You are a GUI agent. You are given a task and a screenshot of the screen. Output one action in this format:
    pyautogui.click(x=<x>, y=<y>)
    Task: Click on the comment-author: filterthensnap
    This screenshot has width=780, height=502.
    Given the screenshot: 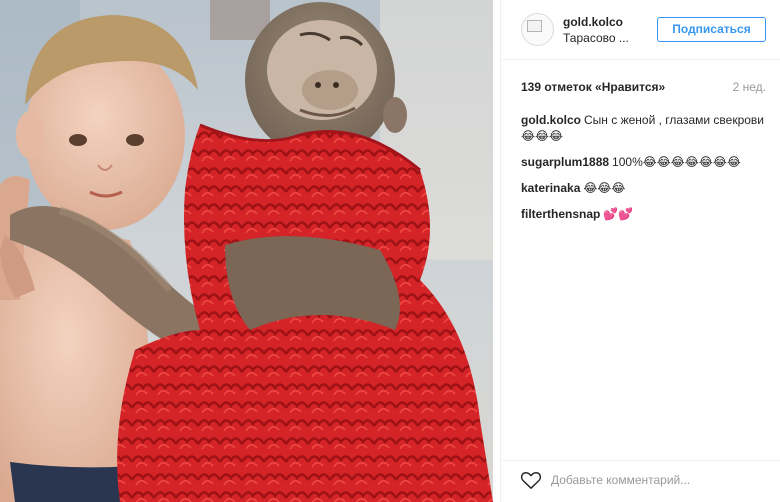 What is the action you would take?
    pyautogui.click(x=560, y=214)
    